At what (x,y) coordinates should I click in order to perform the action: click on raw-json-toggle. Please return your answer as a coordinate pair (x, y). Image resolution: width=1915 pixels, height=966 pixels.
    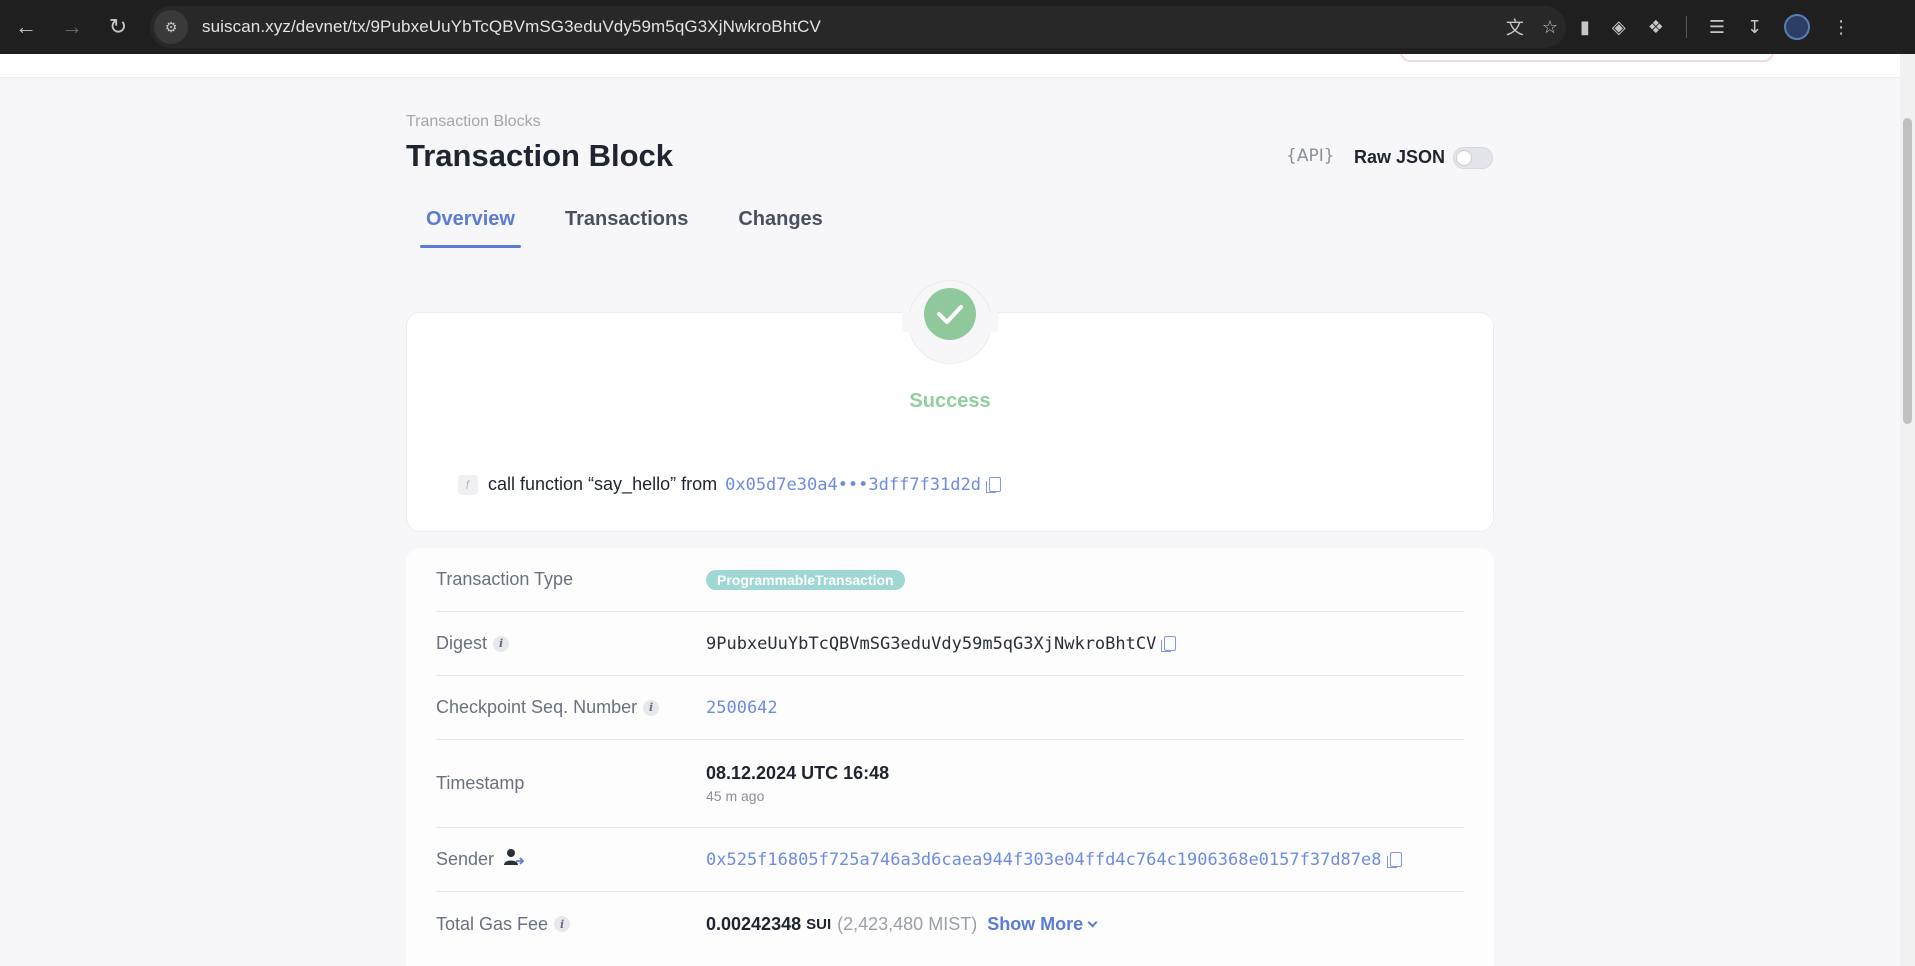
    Looking at the image, I should click on (1473, 158).